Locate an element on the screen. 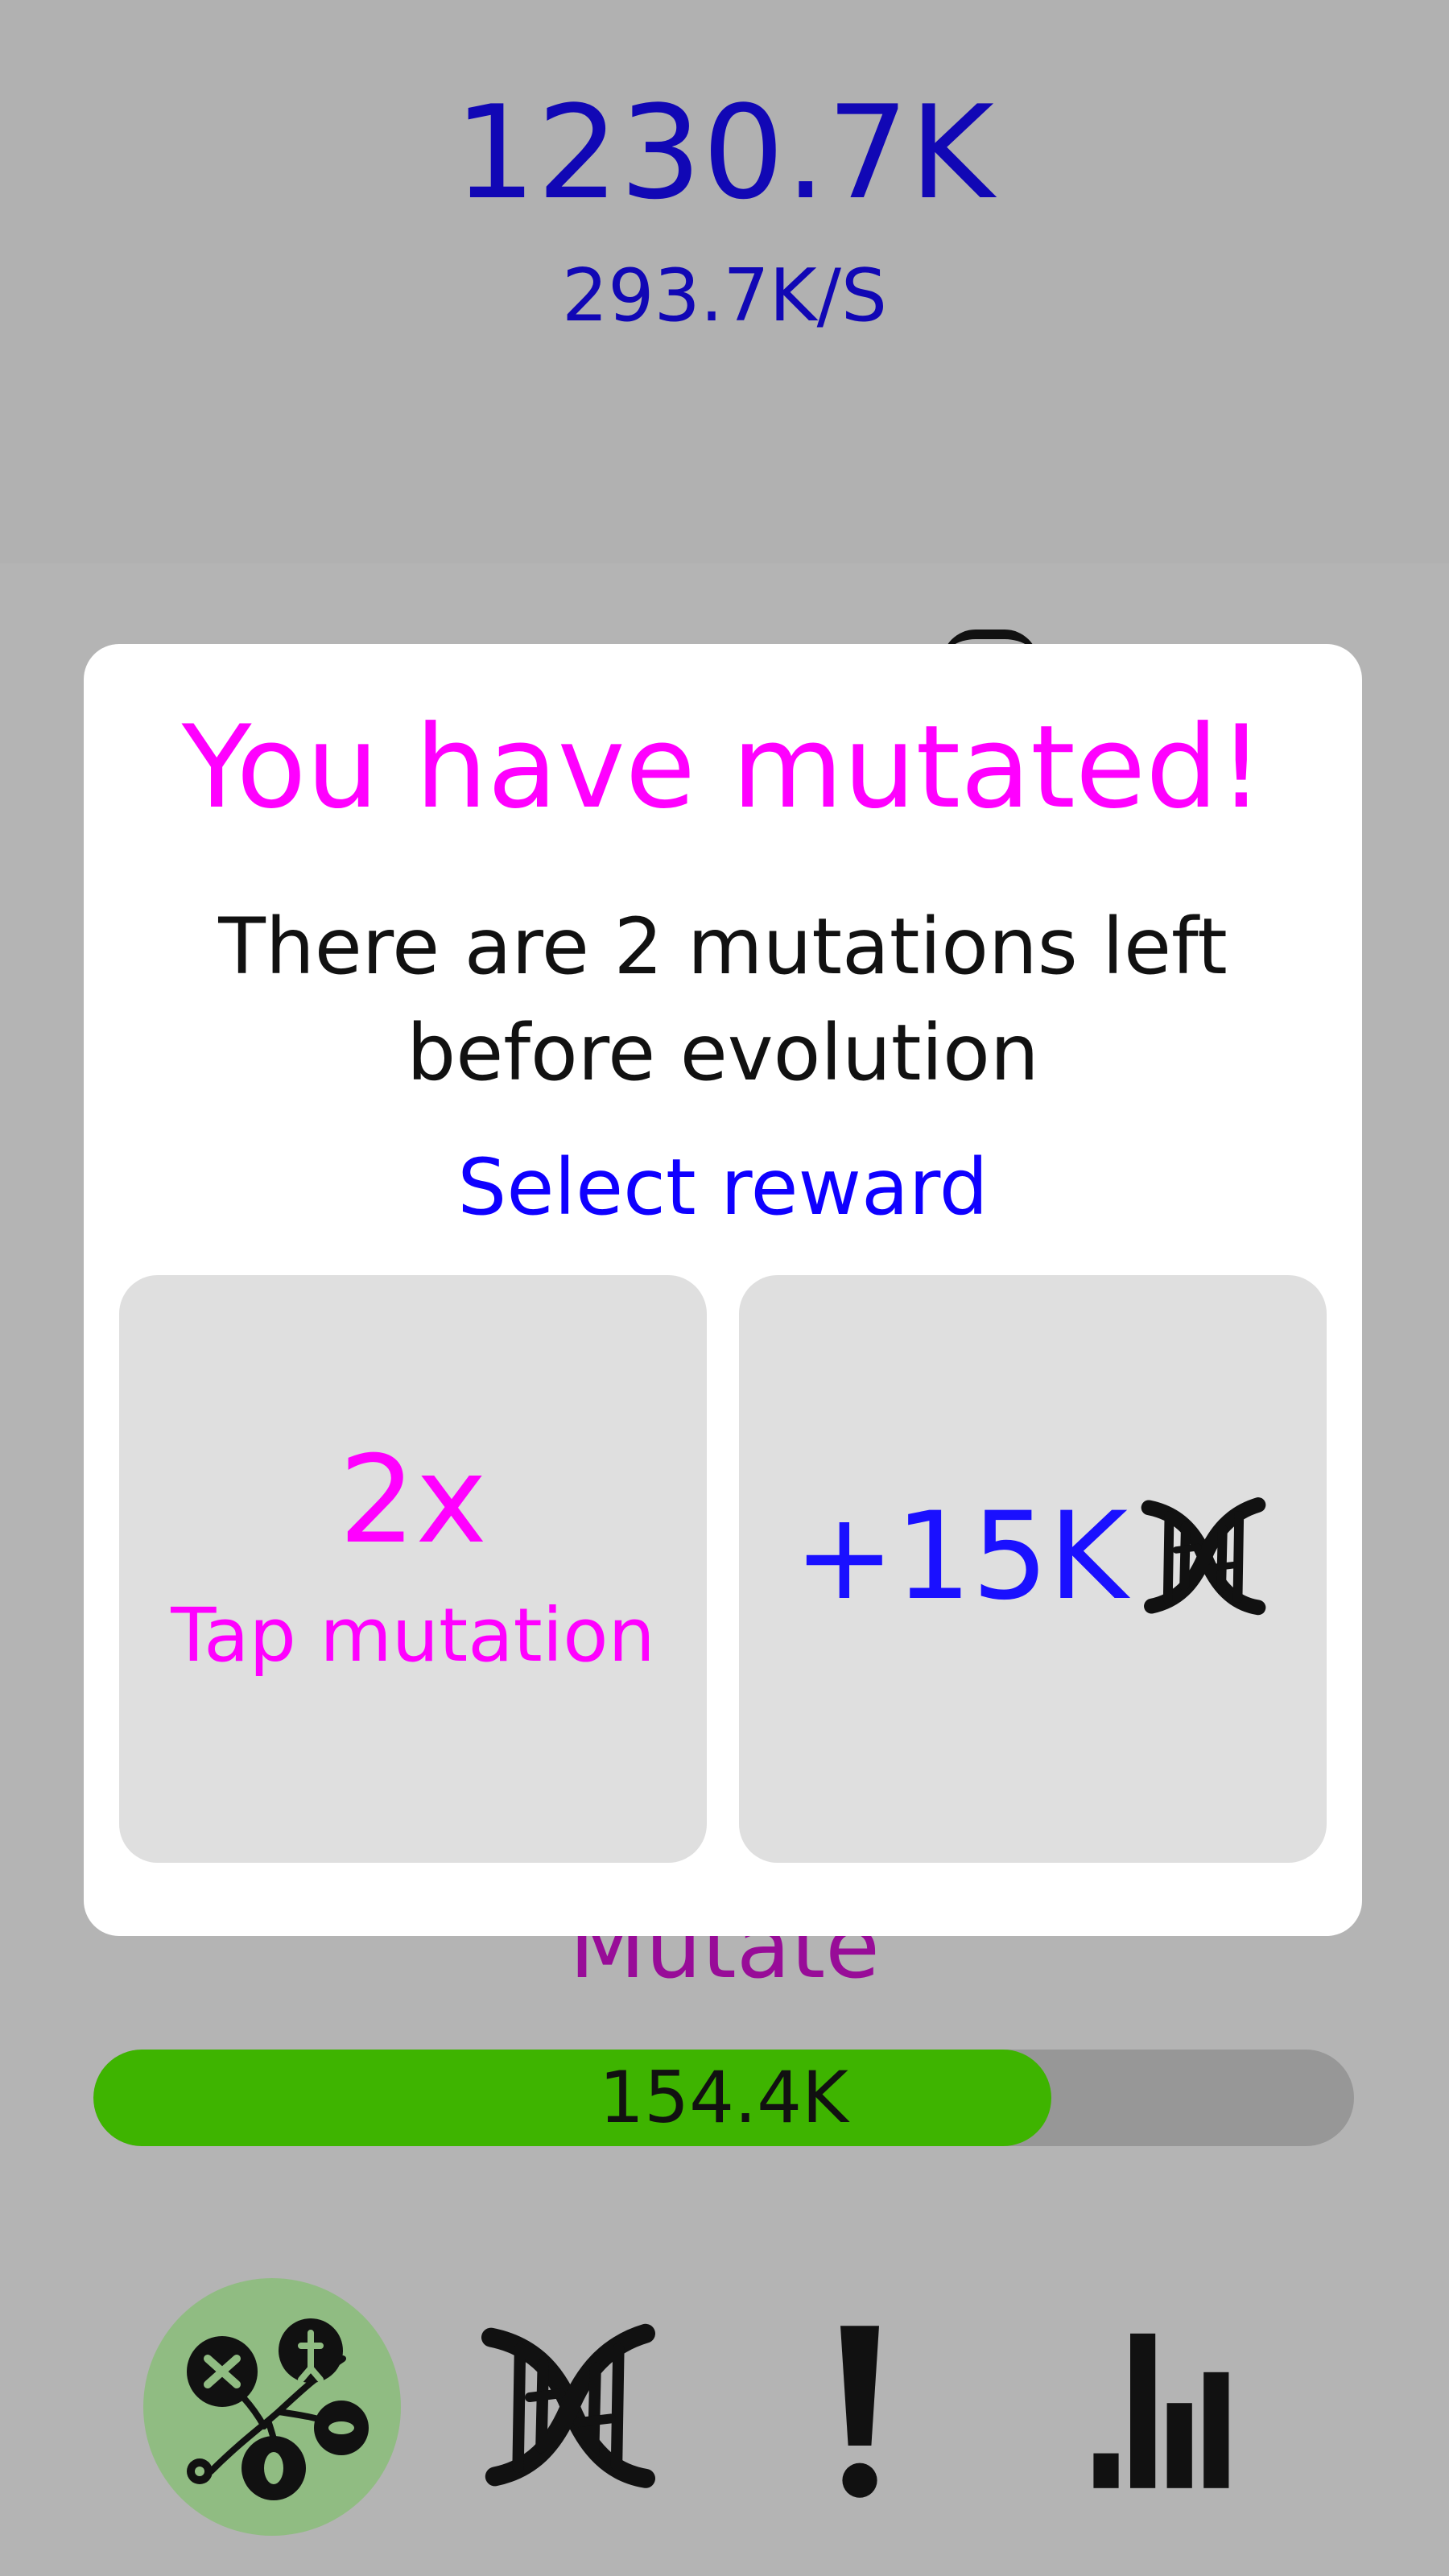 This screenshot has width=1449, height=2576. bottom-navigation is located at coordinates (724, 2411).